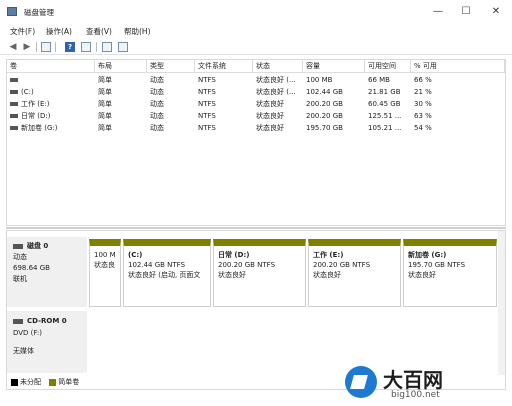 The width and height of the screenshot is (512, 406). What do you see at coordinates (423, 116) in the screenshot?
I see `percent-free-cell: 63 %` at bounding box center [423, 116].